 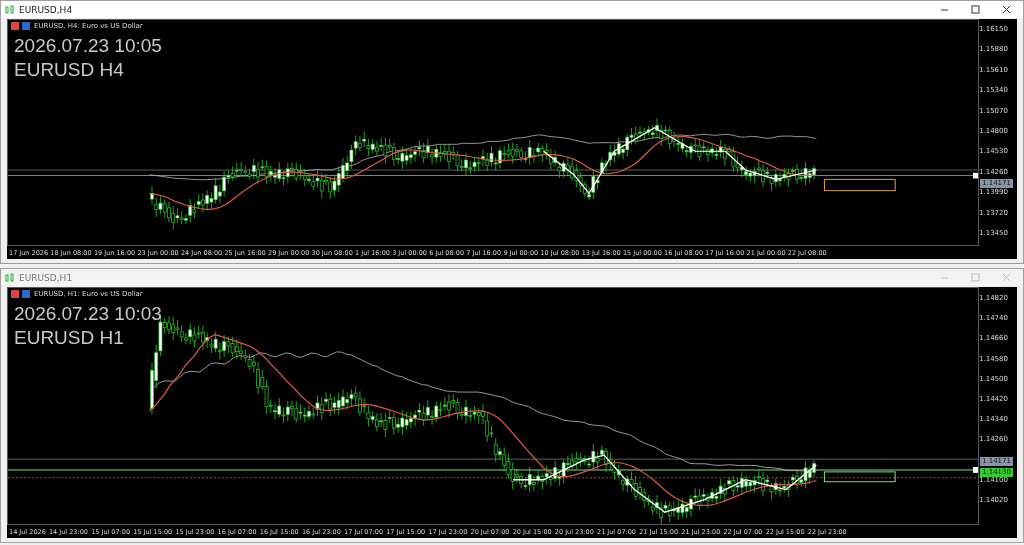 I want to click on chart-overlay-text: EURUSD H4, so click(x=69, y=70).